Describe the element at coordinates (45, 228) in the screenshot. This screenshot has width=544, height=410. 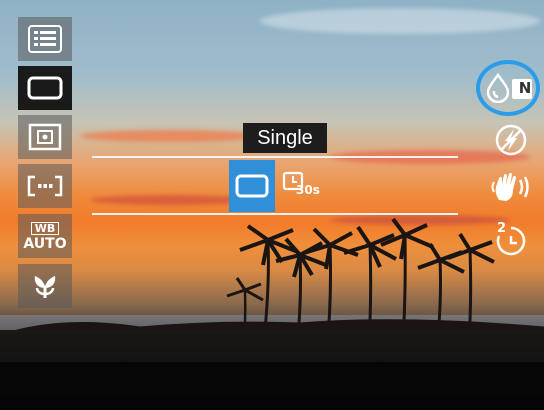
I see `wb-label: WB` at that location.